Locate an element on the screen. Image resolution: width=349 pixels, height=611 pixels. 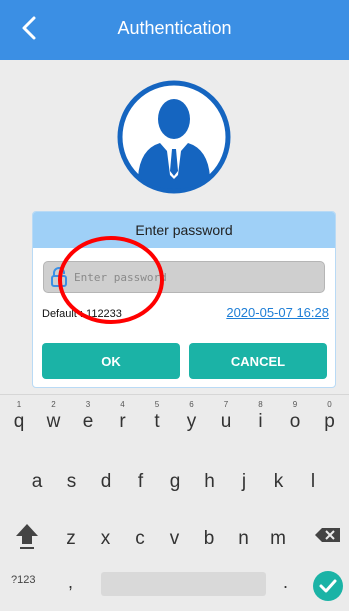
key-number-hint: 0 is located at coordinates (329, 404).